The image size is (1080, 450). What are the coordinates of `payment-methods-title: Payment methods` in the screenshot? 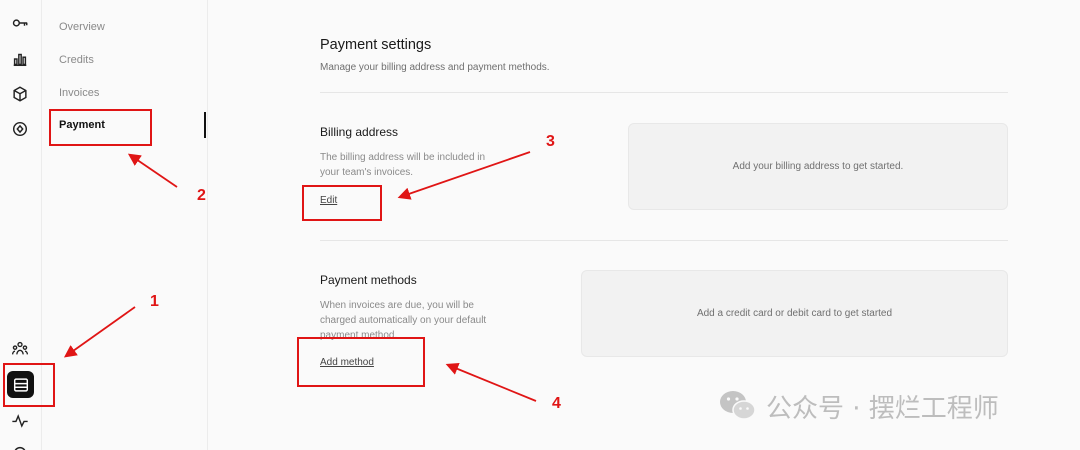 It's located at (368, 280).